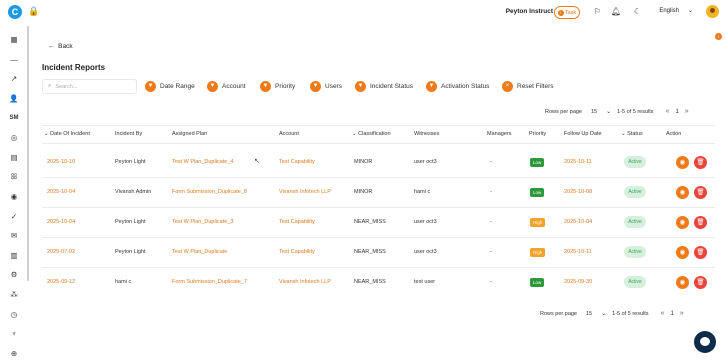 This screenshot has width=725, height=360. What do you see at coordinates (285, 86) in the screenshot?
I see `filter-label: Priority` at bounding box center [285, 86].